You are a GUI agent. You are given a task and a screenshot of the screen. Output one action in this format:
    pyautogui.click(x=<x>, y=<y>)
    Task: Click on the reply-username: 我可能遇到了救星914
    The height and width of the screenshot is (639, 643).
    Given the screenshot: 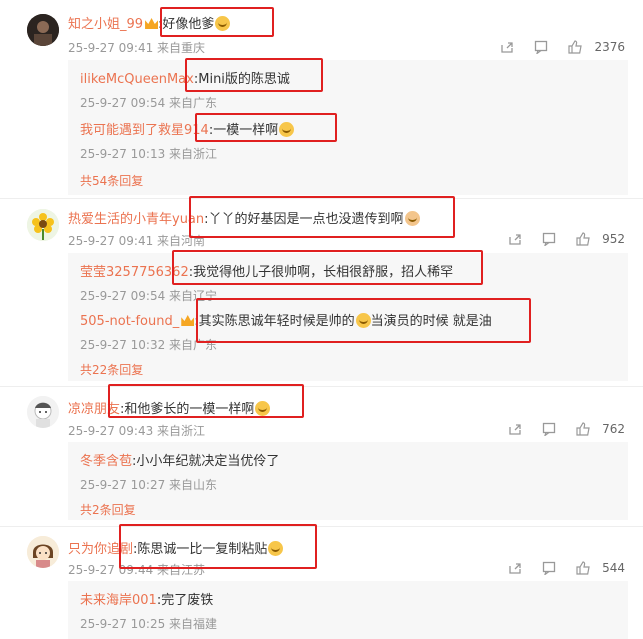 What is the action you would take?
    pyautogui.click(x=144, y=130)
    